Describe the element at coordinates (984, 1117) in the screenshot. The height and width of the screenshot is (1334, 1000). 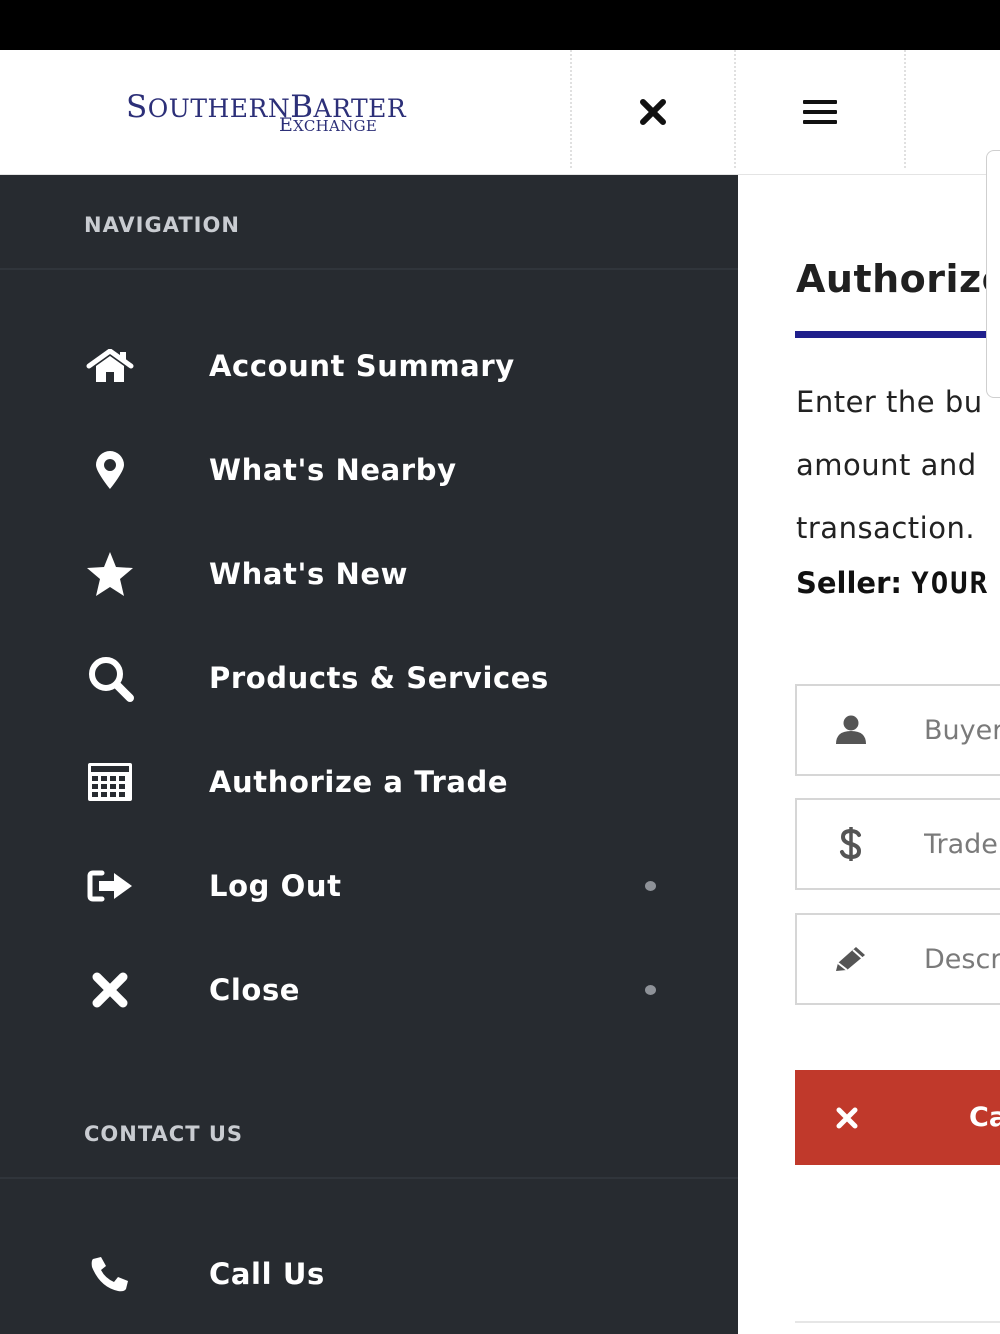
I see `cancel-button-label: Ca` at that location.